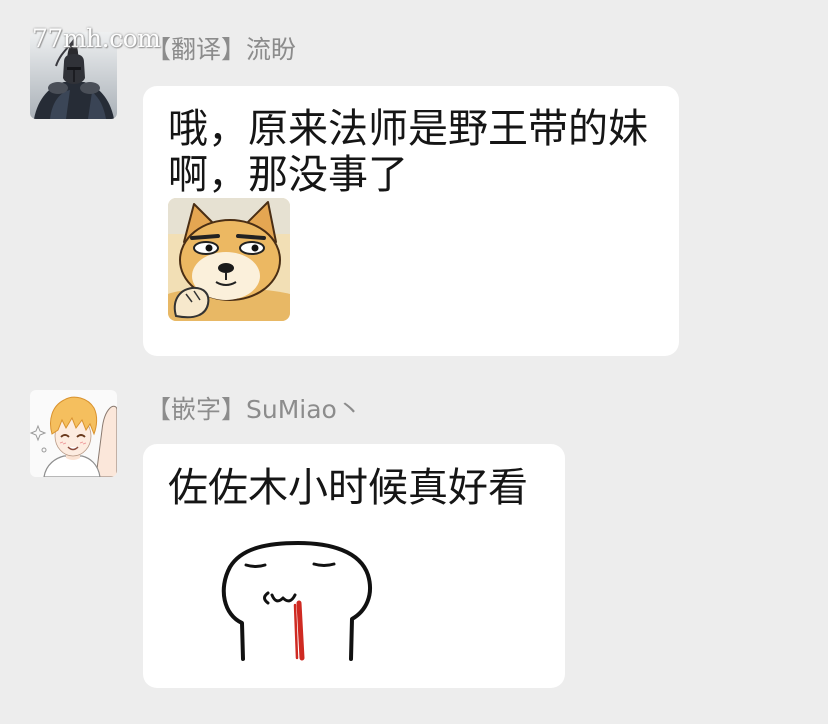 The width and height of the screenshot is (828, 724). I want to click on sender-name: 【翻译】流盼, so click(221, 50).